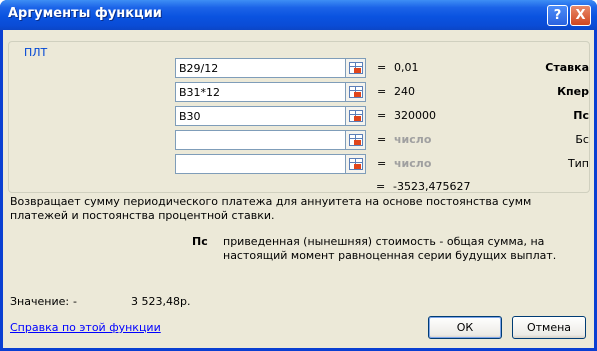 This screenshot has width=597, height=351. What do you see at coordinates (200, 92) in the screenshot?
I see `arg-input-nper-value: B31*12` at bounding box center [200, 92].